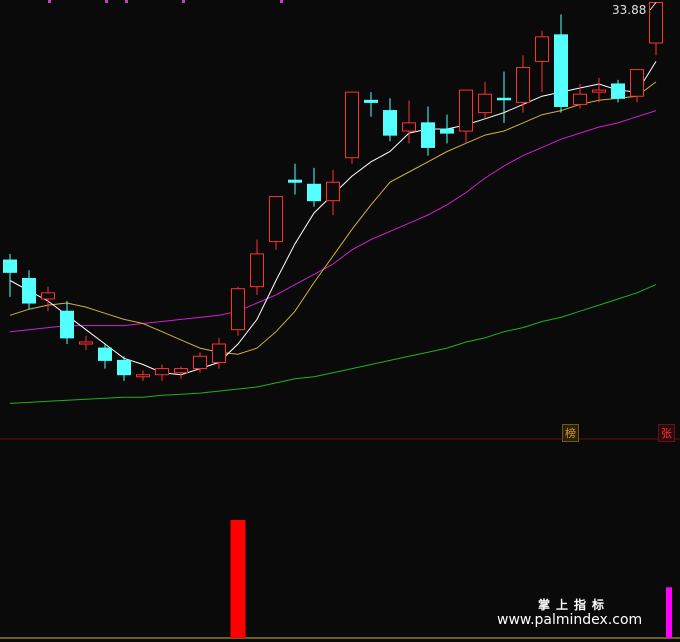  I want to click on price-label: 33.88, so click(629, 10).